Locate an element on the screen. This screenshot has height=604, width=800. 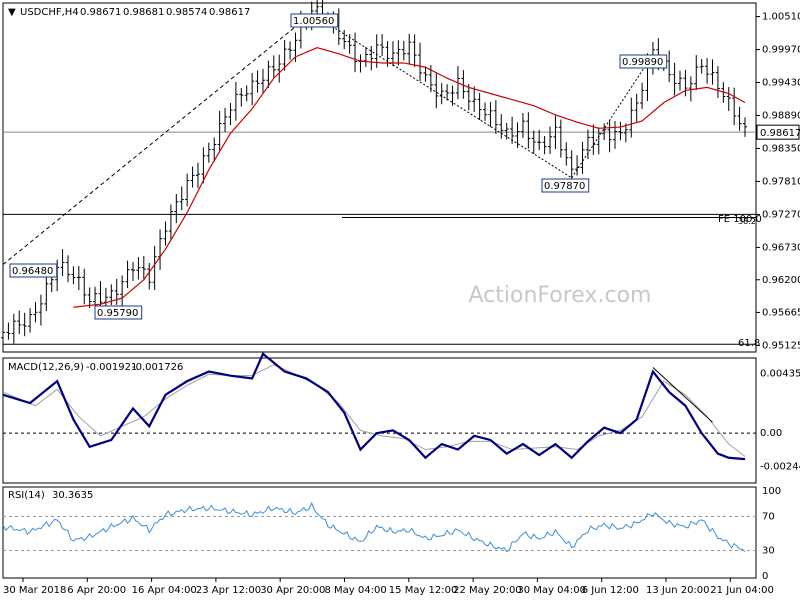
x-tick-label: 15 May 12:00 is located at coordinates (423, 590).